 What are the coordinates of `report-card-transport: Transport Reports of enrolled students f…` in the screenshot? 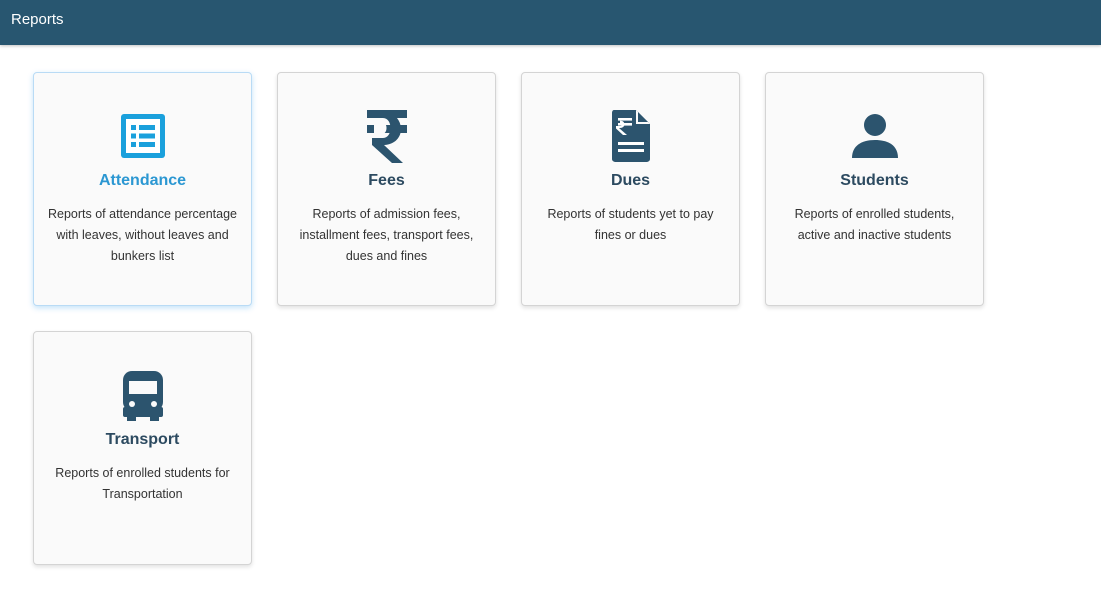 It's located at (142, 448).